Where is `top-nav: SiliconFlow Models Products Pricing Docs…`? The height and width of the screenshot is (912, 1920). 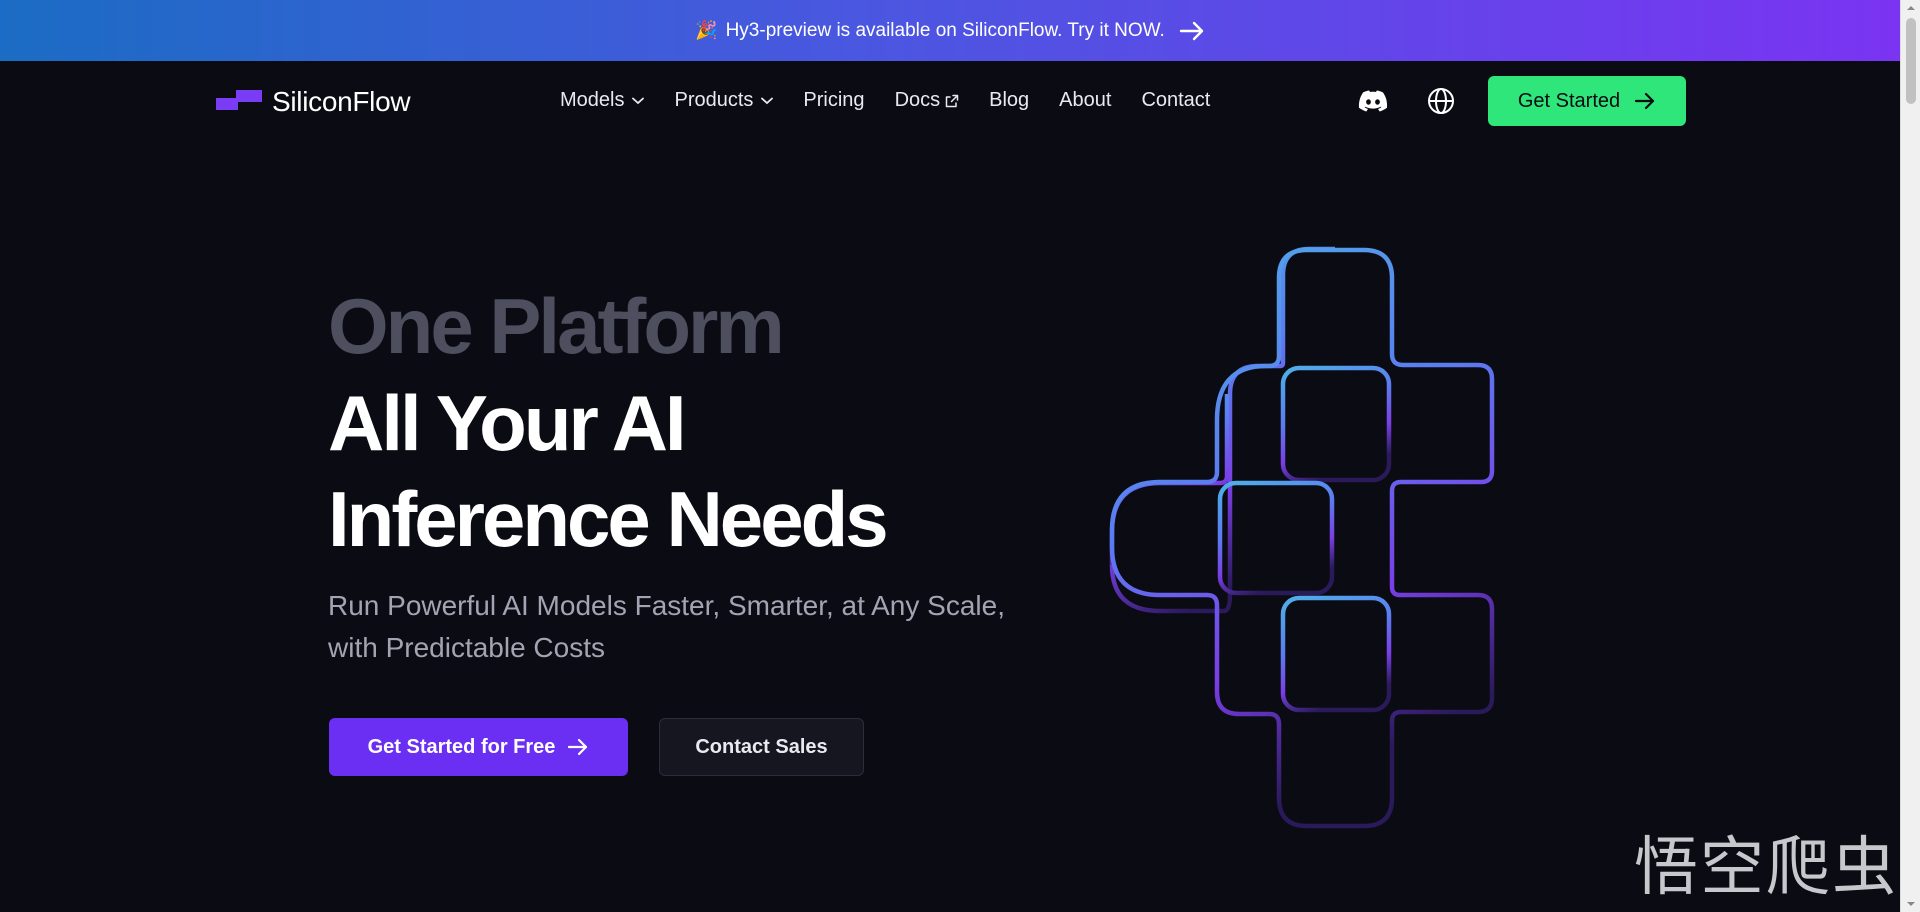
top-nav: SiliconFlow Models Products Pricing Docs… is located at coordinates (950, 100).